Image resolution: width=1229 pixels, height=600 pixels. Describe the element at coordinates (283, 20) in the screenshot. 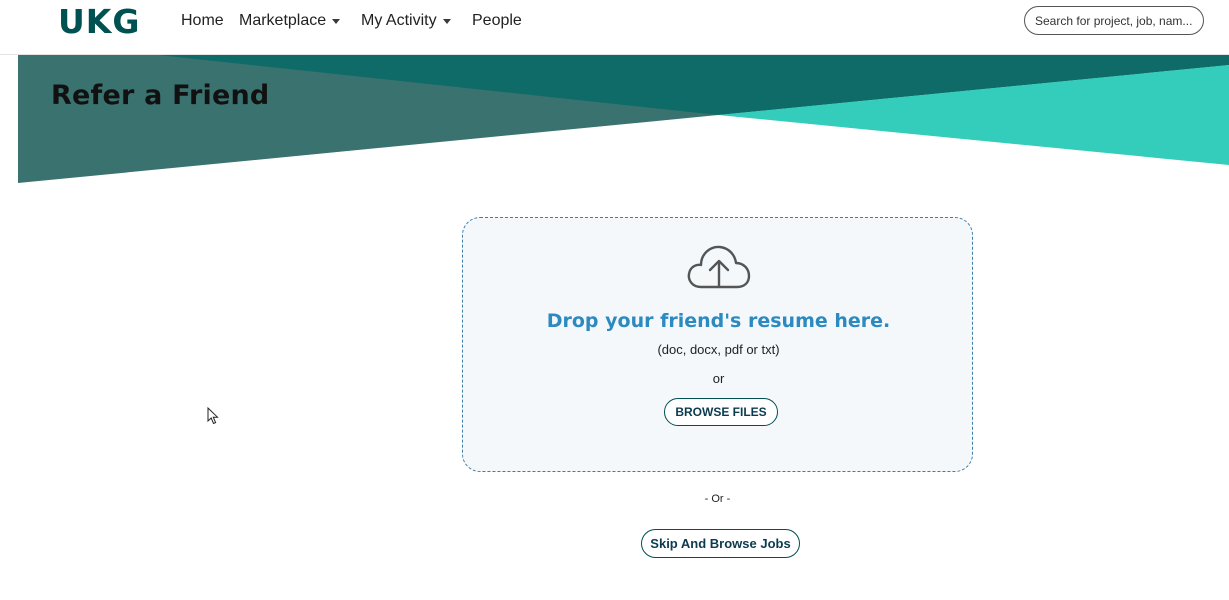

I see `nav-marketplace-label: Marketplace` at that location.